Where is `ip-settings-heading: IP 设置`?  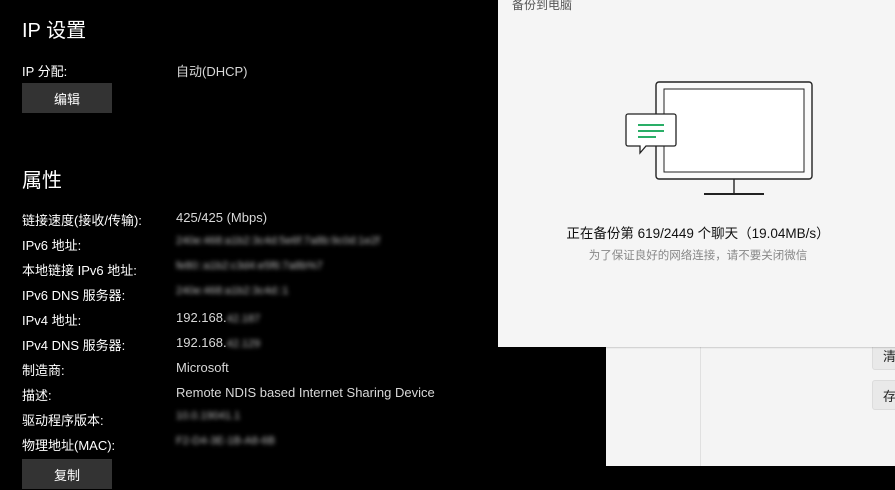 ip-settings-heading: IP 设置 is located at coordinates (54, 31).